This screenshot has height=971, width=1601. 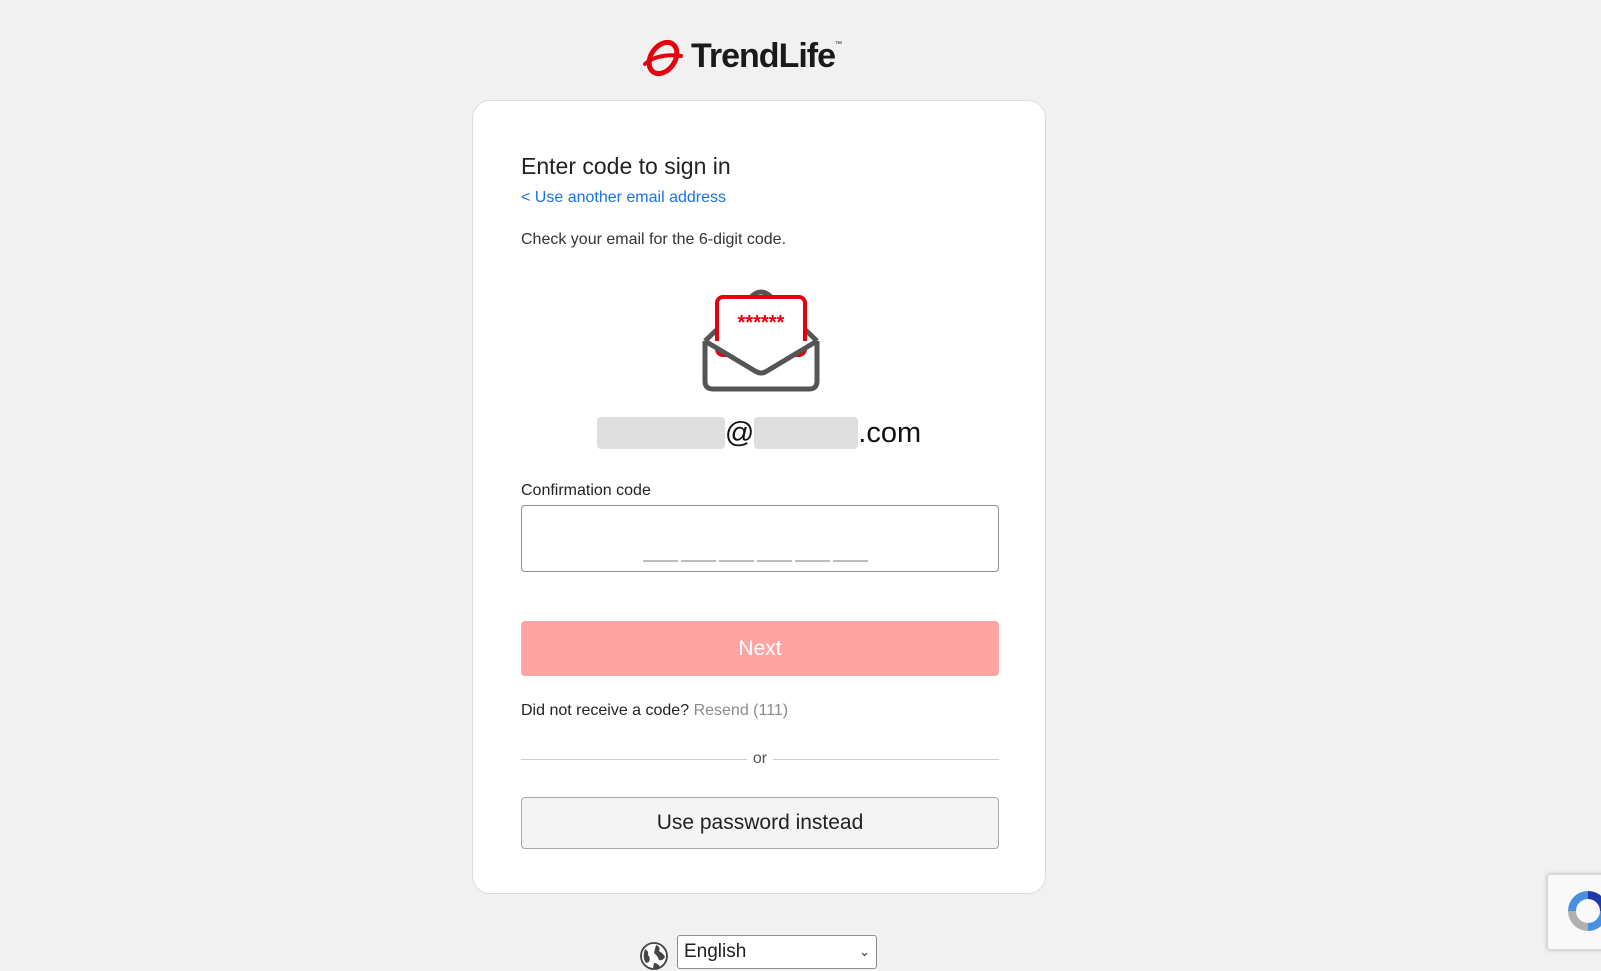 I want to click on brand-name: TrendLife ™, so click(x=766, y=55).